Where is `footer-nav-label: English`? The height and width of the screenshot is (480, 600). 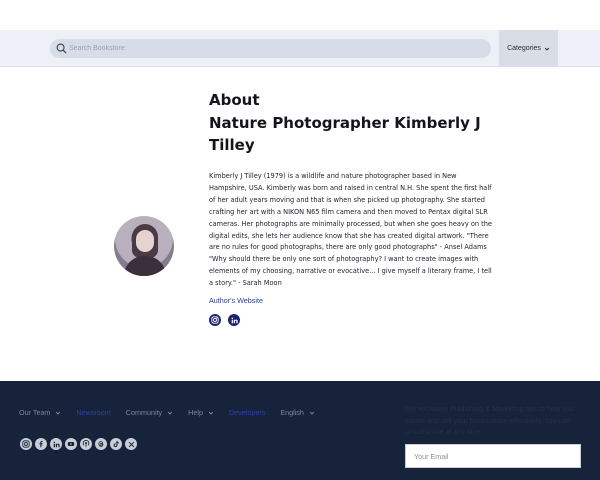 footer-nav-label: English is located at coordinates (292, 412).